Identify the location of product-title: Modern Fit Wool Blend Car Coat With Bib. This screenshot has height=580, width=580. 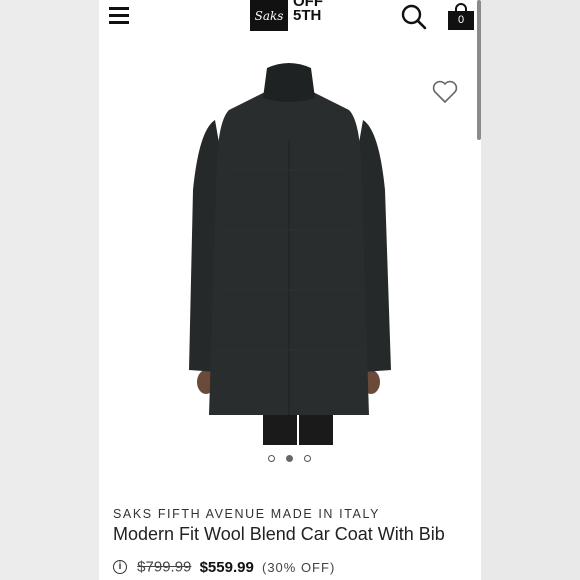
(279, 534).